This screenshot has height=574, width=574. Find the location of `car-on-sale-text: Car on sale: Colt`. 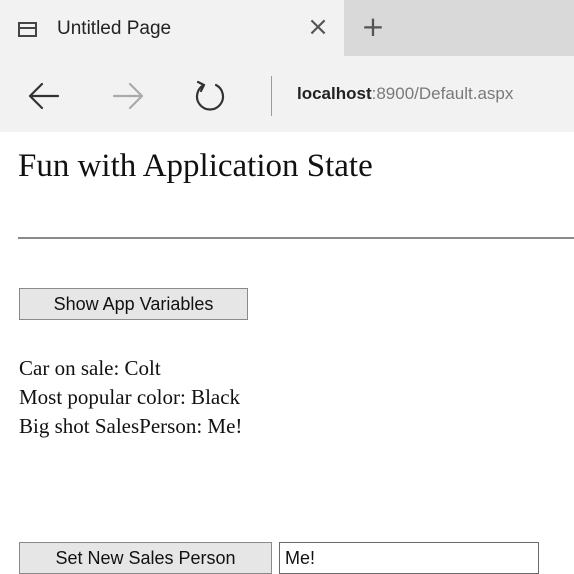

car-on-sale-text: Car on sale: Colt is located at coordinates (90, 368).